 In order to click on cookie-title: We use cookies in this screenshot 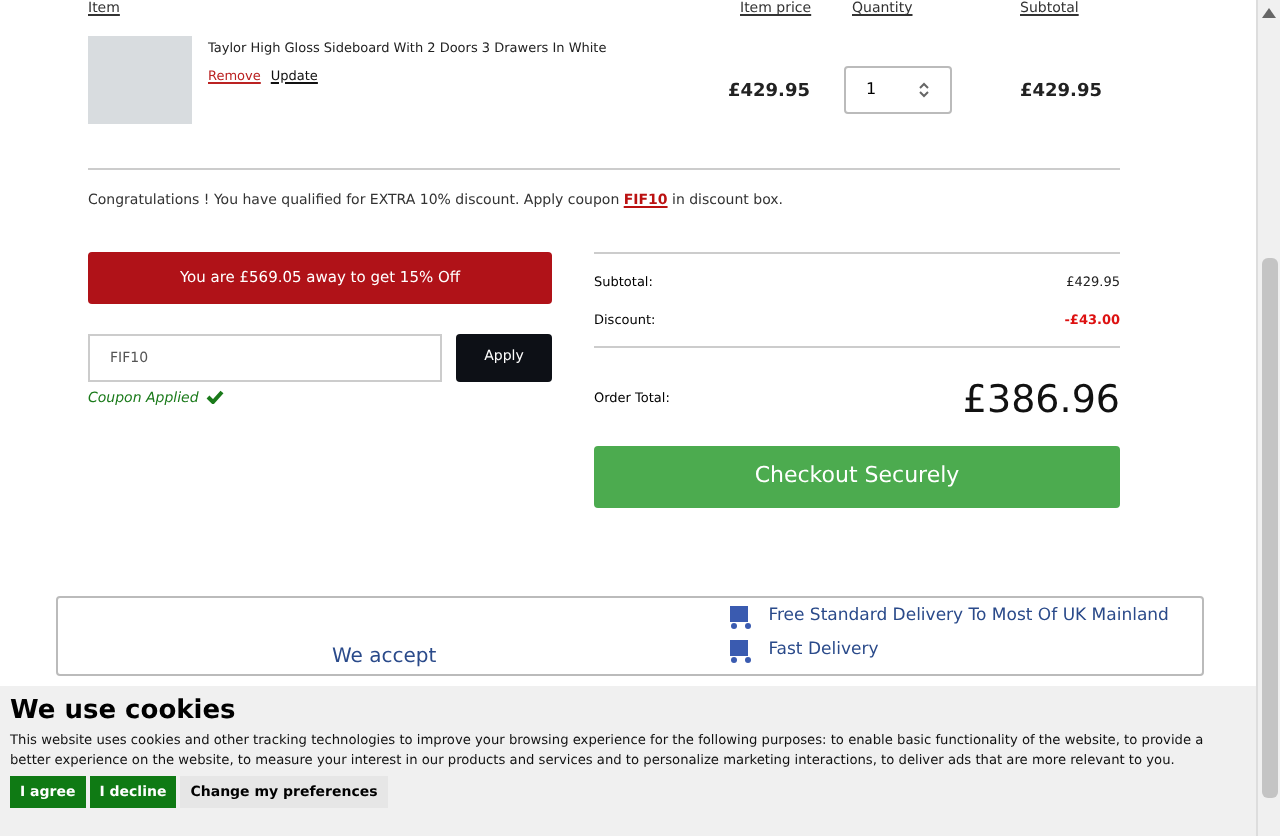, I will do `click(124, 711)`.